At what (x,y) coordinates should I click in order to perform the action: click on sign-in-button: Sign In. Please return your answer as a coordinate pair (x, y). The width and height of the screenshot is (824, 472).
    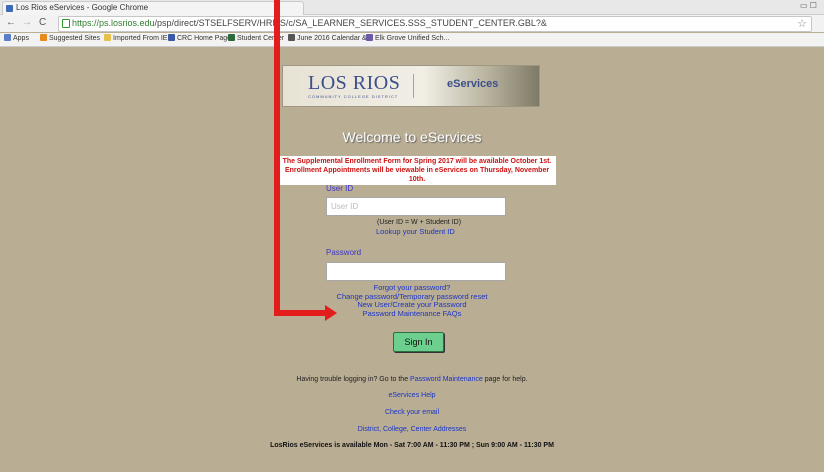
    Looking at the image, I should click on (418, 342).